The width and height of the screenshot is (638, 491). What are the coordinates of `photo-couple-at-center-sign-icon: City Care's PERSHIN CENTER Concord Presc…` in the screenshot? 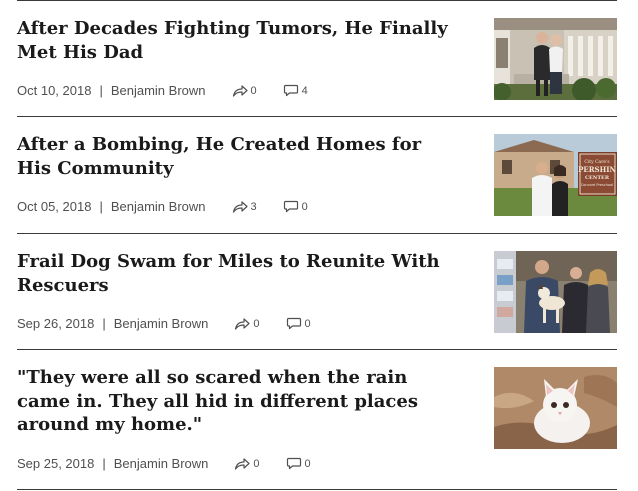 It's located at (555, 175).